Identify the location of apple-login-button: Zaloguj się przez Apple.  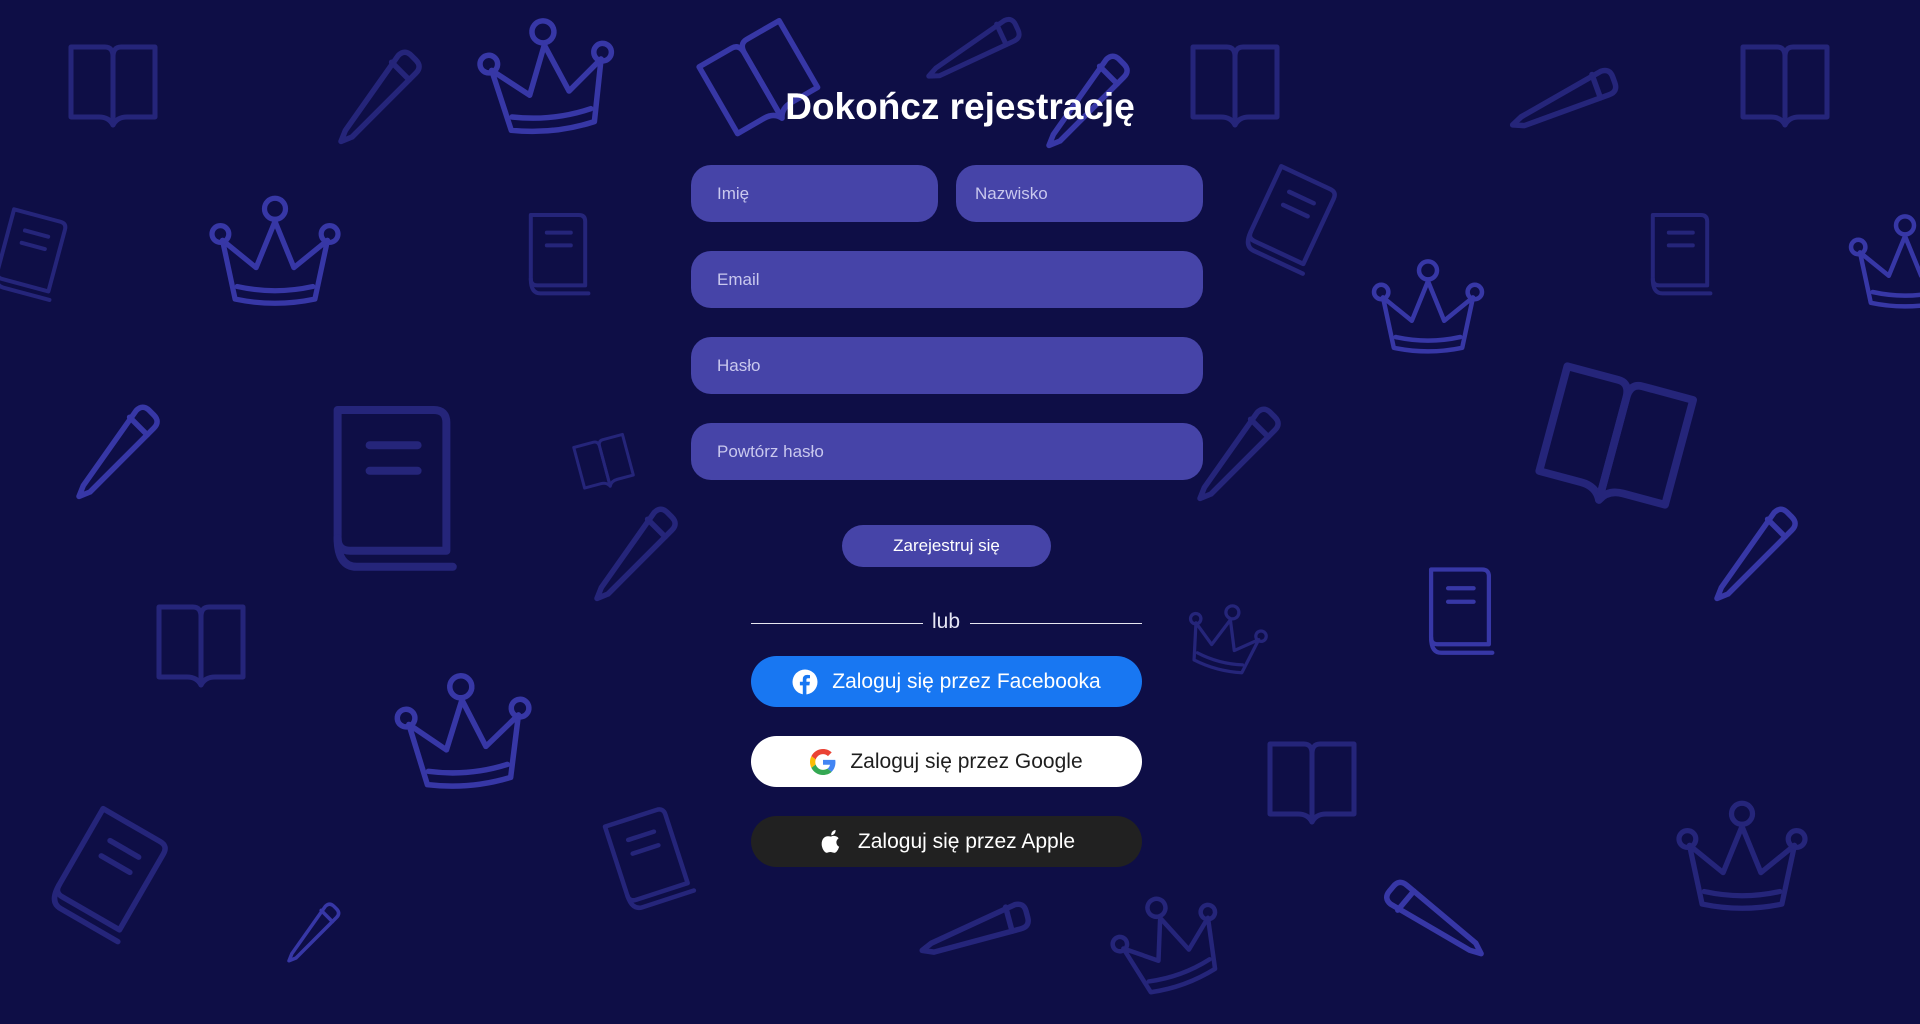
(946, 841).